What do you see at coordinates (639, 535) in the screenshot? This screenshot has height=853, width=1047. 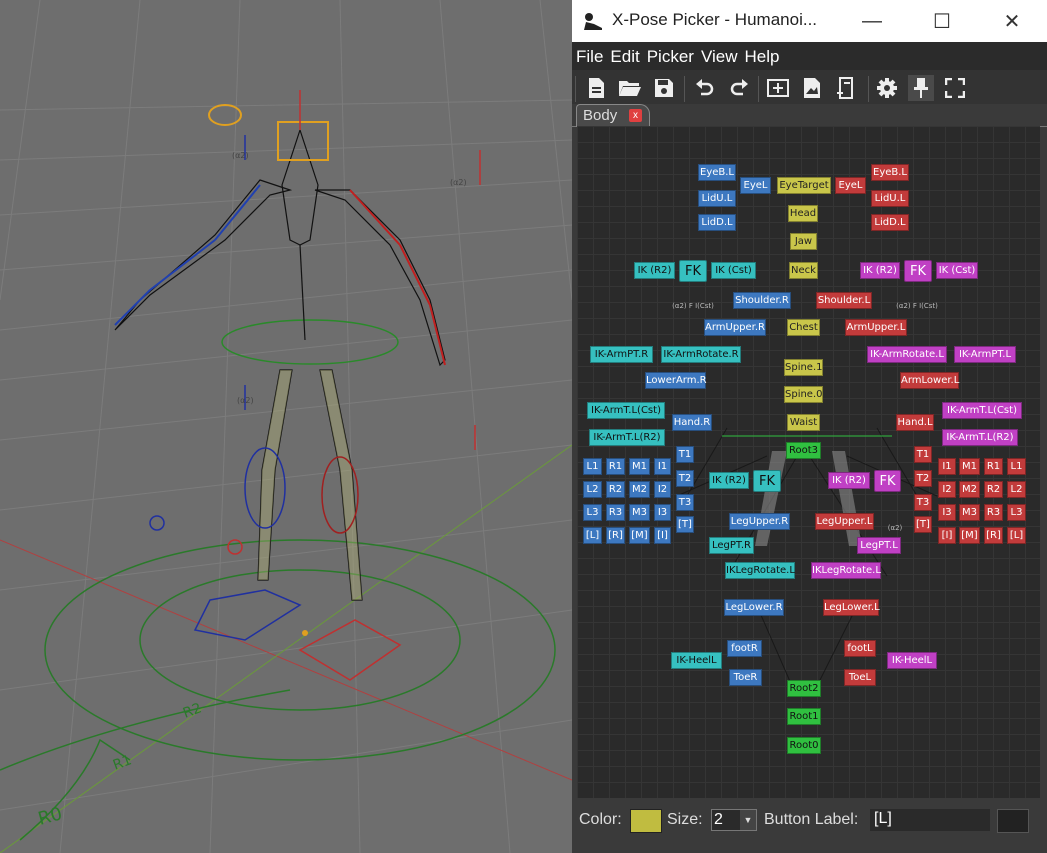 I see `picker-finger-r-all-m: [M]` at bounding box center [639, 535].